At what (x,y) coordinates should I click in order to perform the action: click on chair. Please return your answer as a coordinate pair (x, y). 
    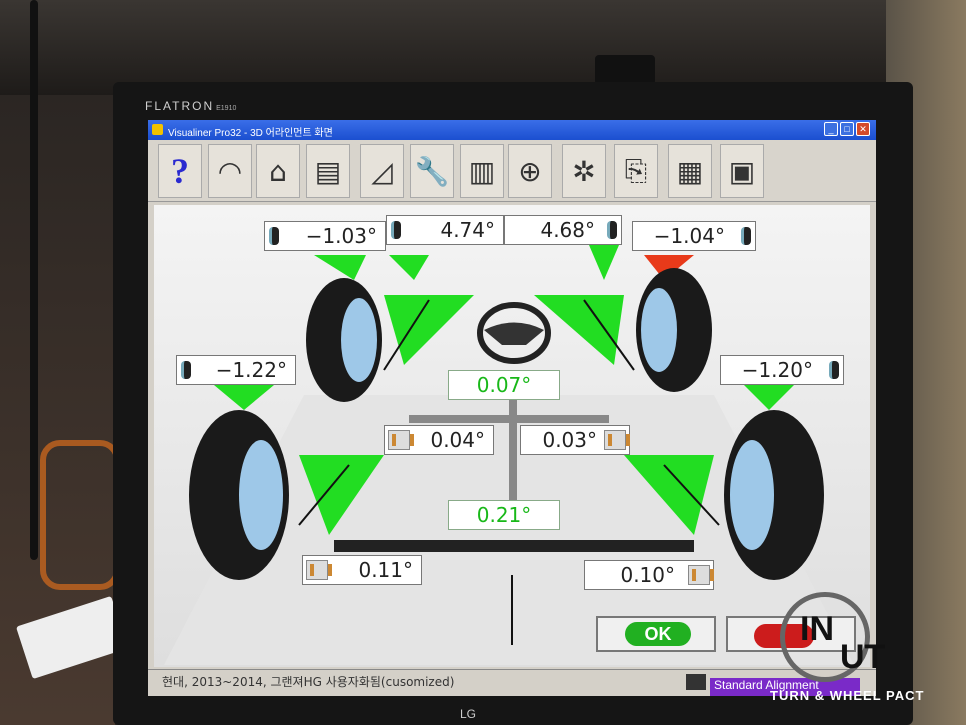
    Looking at the image, I should click on (80, 515).